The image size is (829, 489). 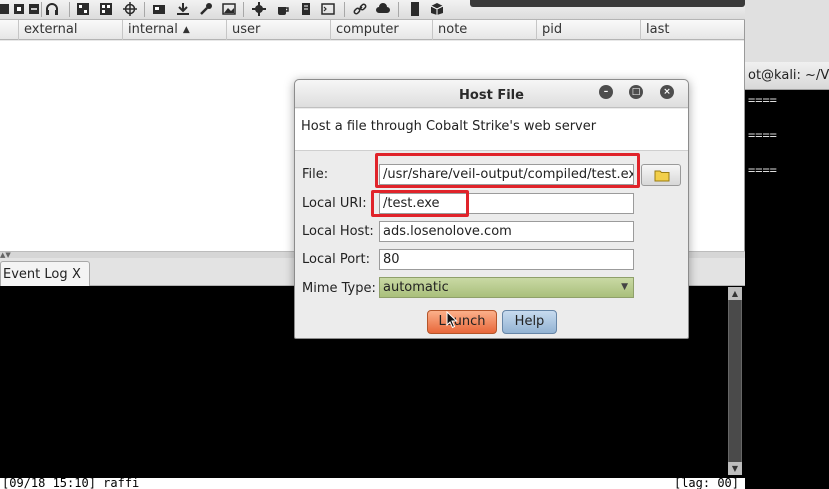 I want to click on keystrokes-icon, so click(x=206, y=9).